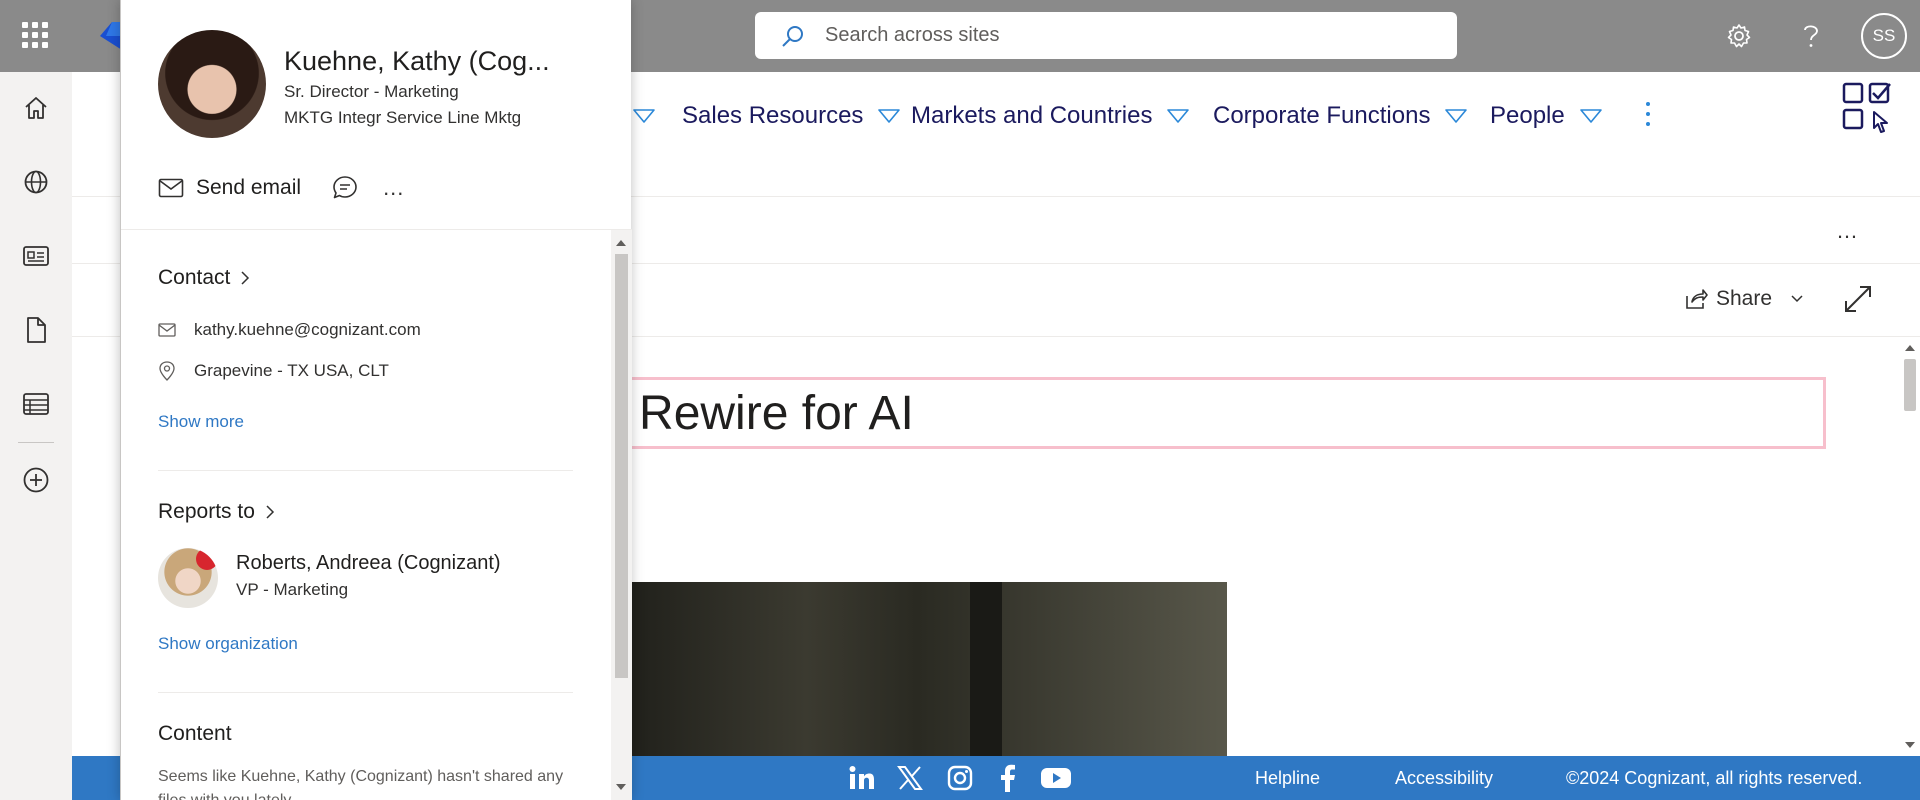 This screenshot has height=800, width=1920. I want to click on add-circle-icon, so click(36, 480).